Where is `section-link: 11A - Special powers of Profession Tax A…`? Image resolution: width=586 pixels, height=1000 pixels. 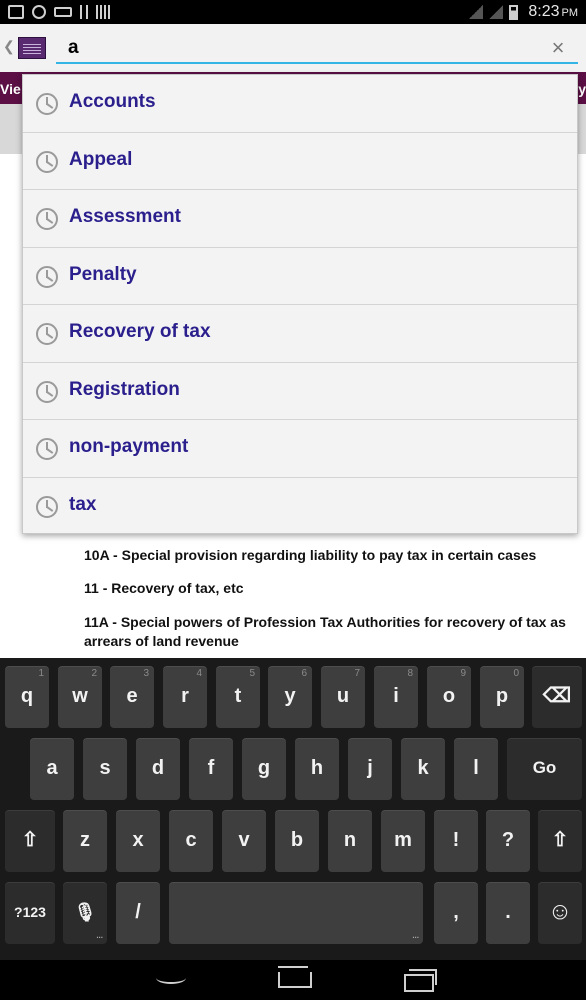
section-link: 11A - Special powers of Profession Tax A… is located at coordinates (329, 632).